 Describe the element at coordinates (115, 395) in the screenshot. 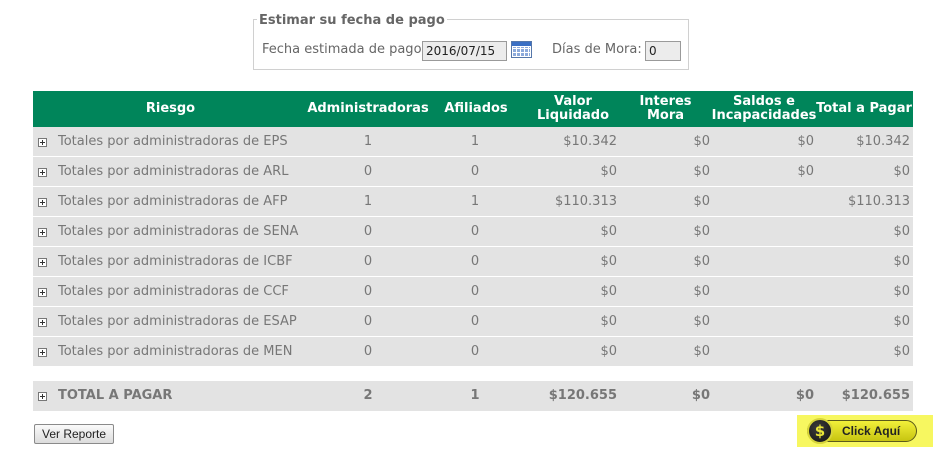

I see `total-label: TOTAL A PAGAR` at that location.